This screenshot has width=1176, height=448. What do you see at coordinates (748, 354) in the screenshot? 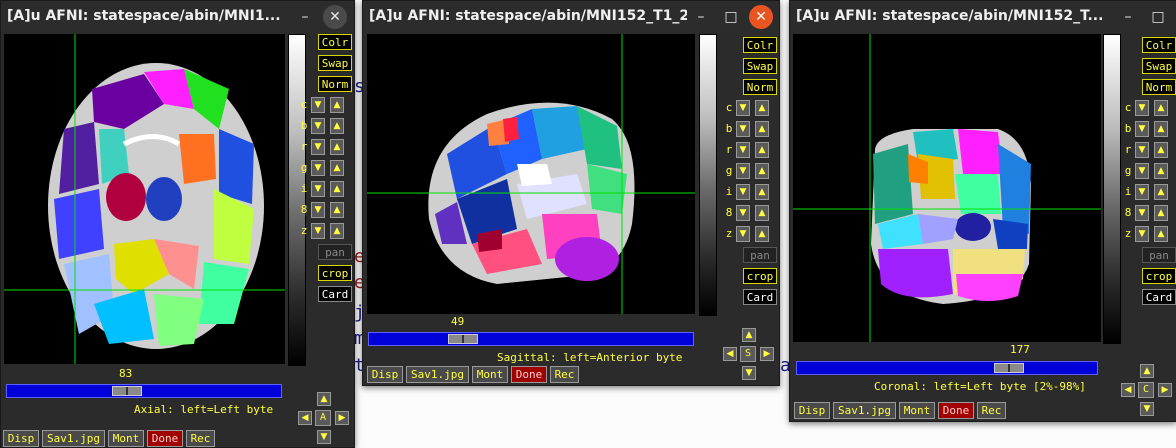
I see `nav-center-button: S` at bounding box center [748, 354].